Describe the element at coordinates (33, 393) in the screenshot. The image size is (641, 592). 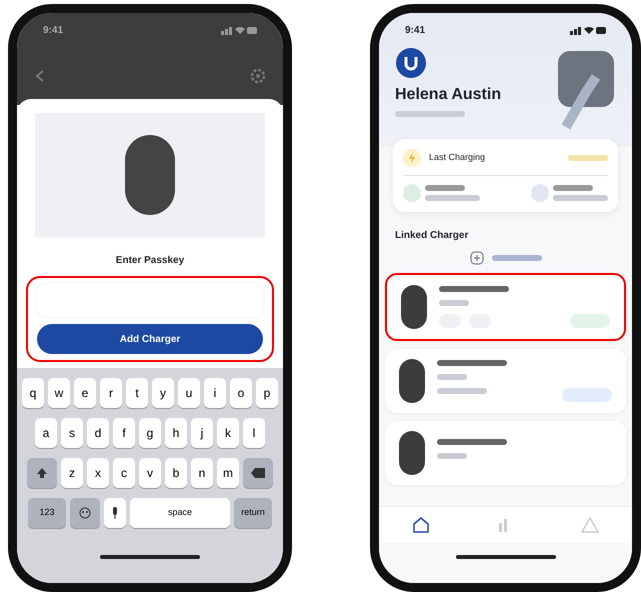
I see `keyboard-key: q` at that location.